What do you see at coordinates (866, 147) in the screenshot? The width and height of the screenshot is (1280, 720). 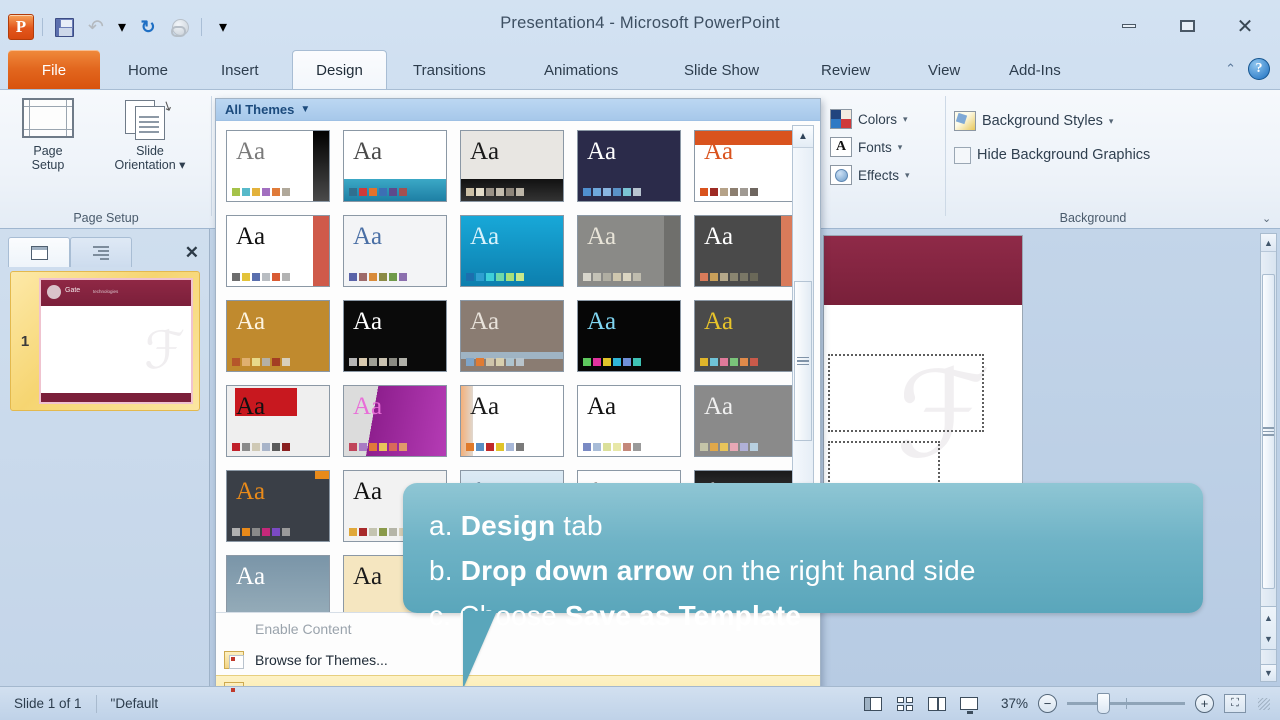 I see `theme-fonts-button: A Fonts ▾` at bounding box center [866, 147].